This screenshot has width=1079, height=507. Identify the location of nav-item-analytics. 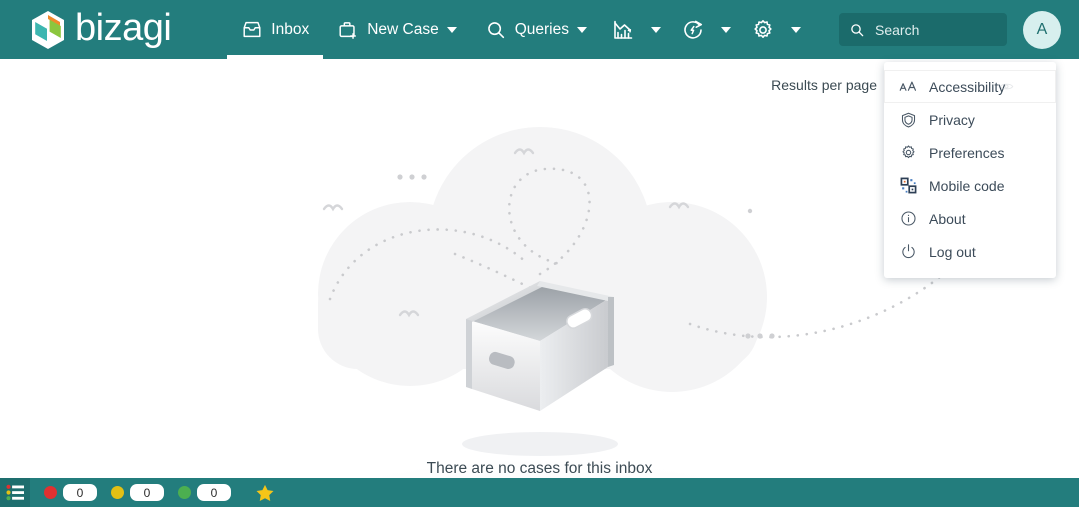
(636, 29).